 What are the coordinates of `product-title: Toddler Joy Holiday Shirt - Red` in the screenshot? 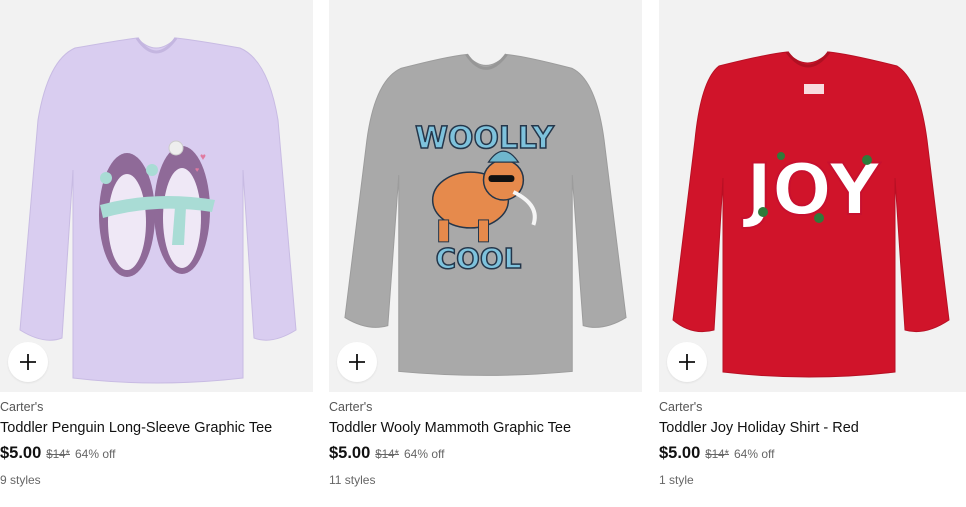 It's located at (759, 428).